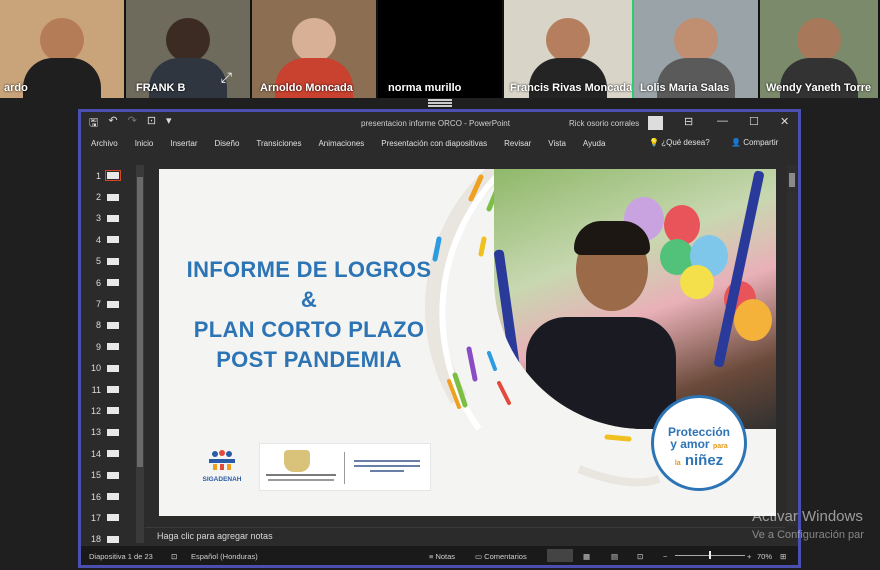  What do you see at coordinates (98, 175) in the screenshot?
I see `slide-thumbnail-number: 1` at bounding box center [98, 175].